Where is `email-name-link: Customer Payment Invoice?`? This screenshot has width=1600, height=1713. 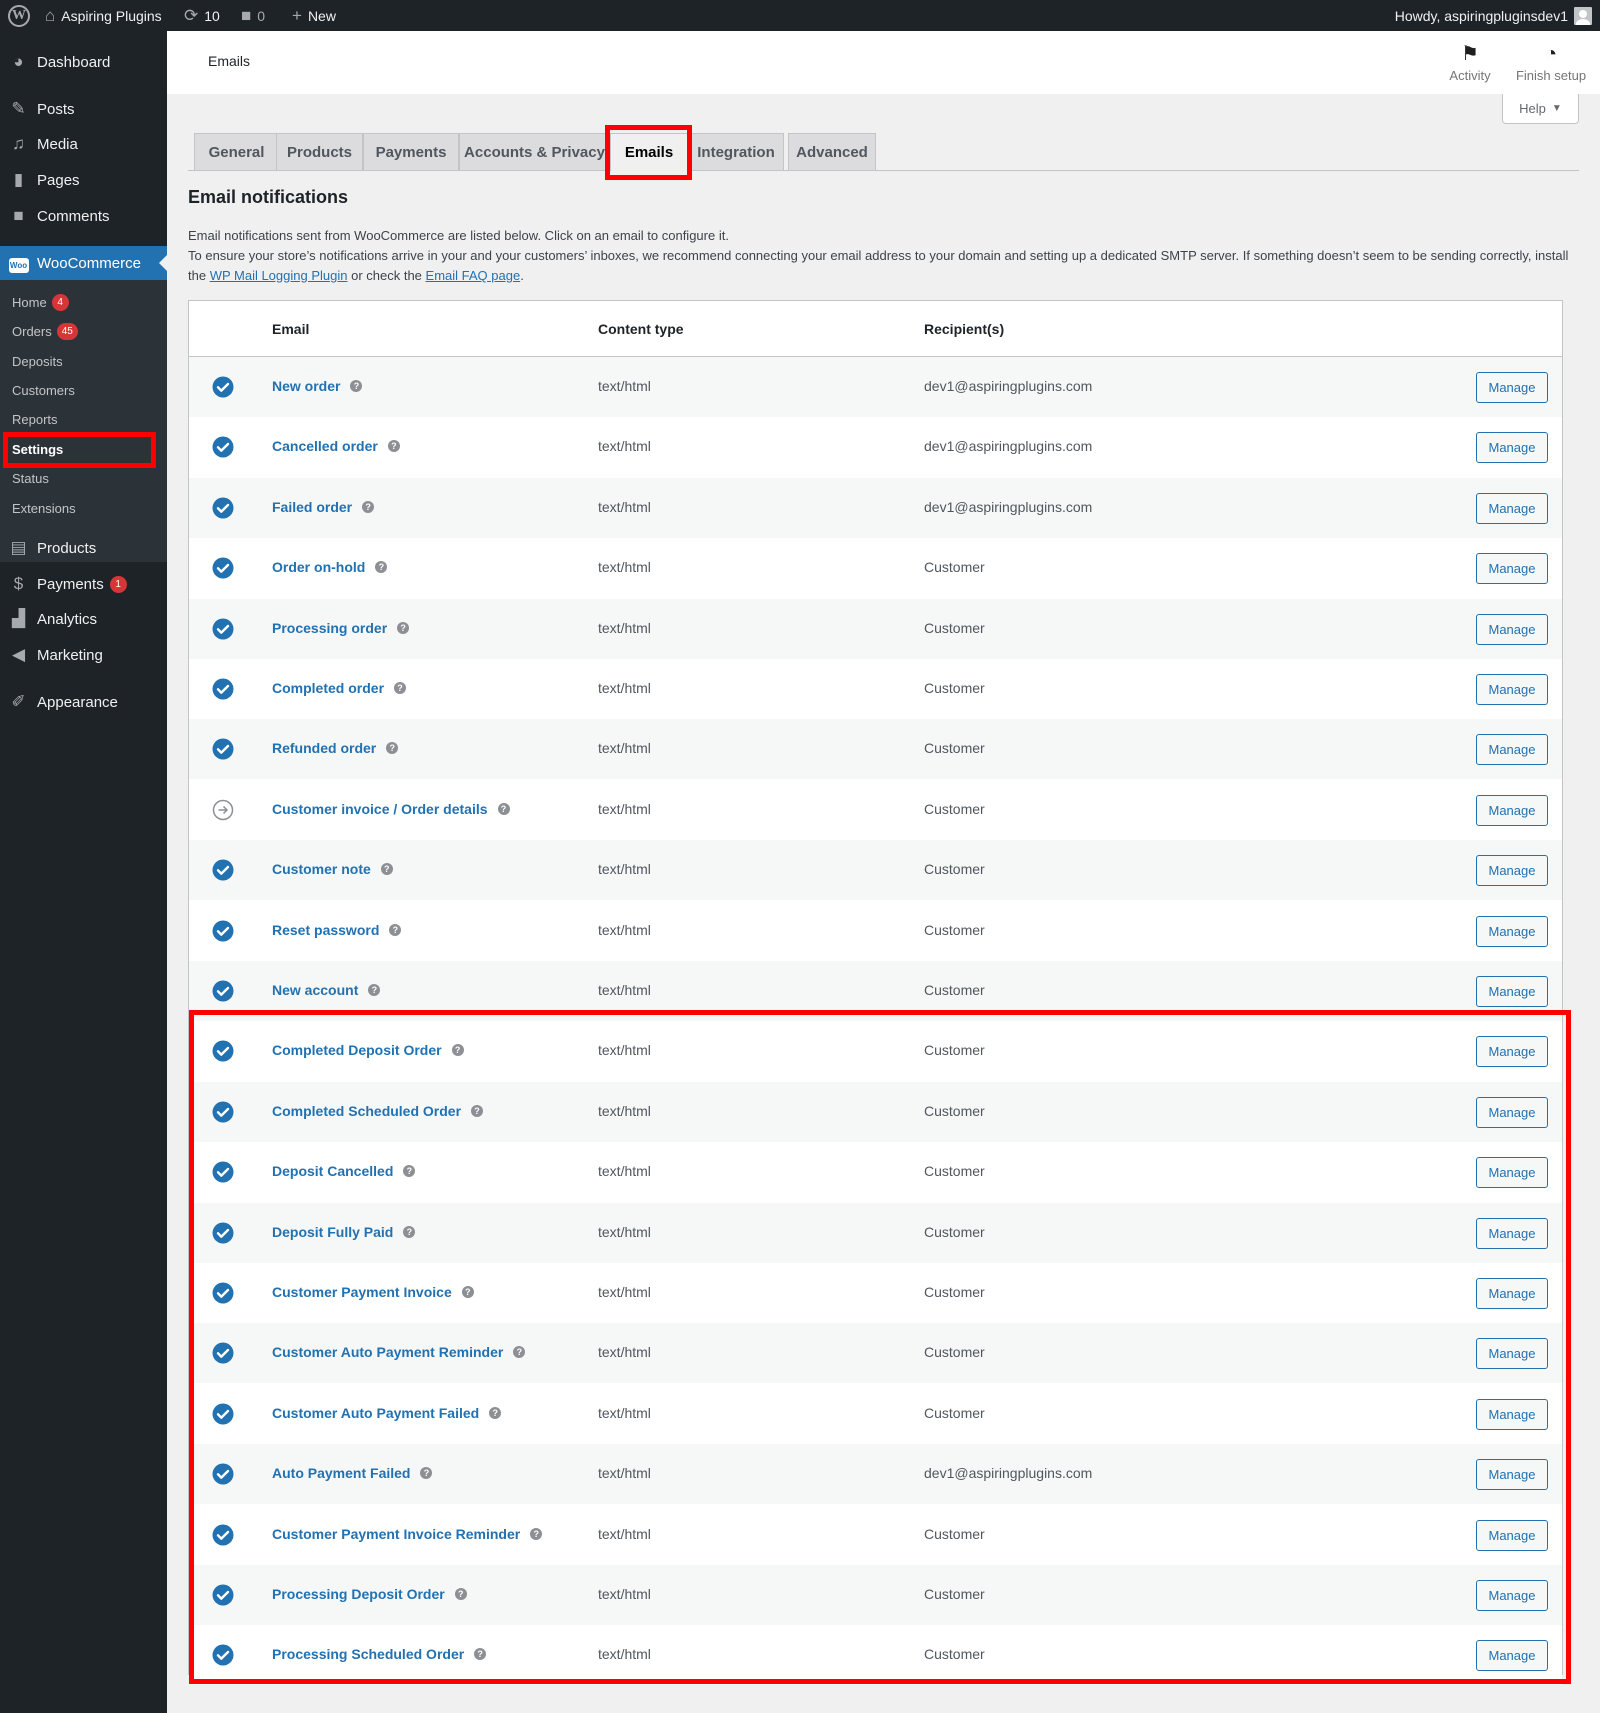
email-name-link: Customer Payment Invoice? is located at coordinates (373, 1292).